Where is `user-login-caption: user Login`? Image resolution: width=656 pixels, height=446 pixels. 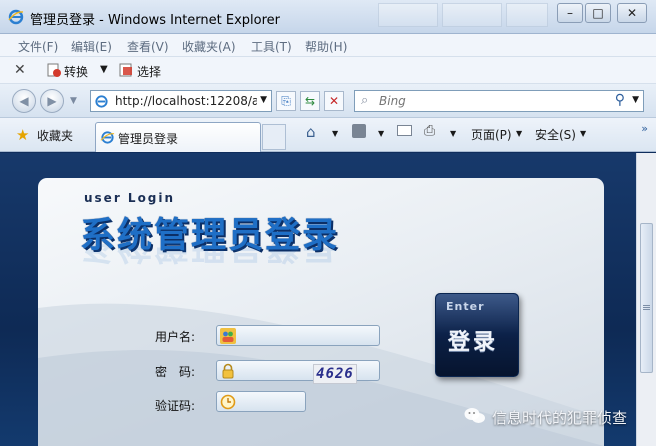
user-login-caption: user Login is located at coordinates (130, 198).